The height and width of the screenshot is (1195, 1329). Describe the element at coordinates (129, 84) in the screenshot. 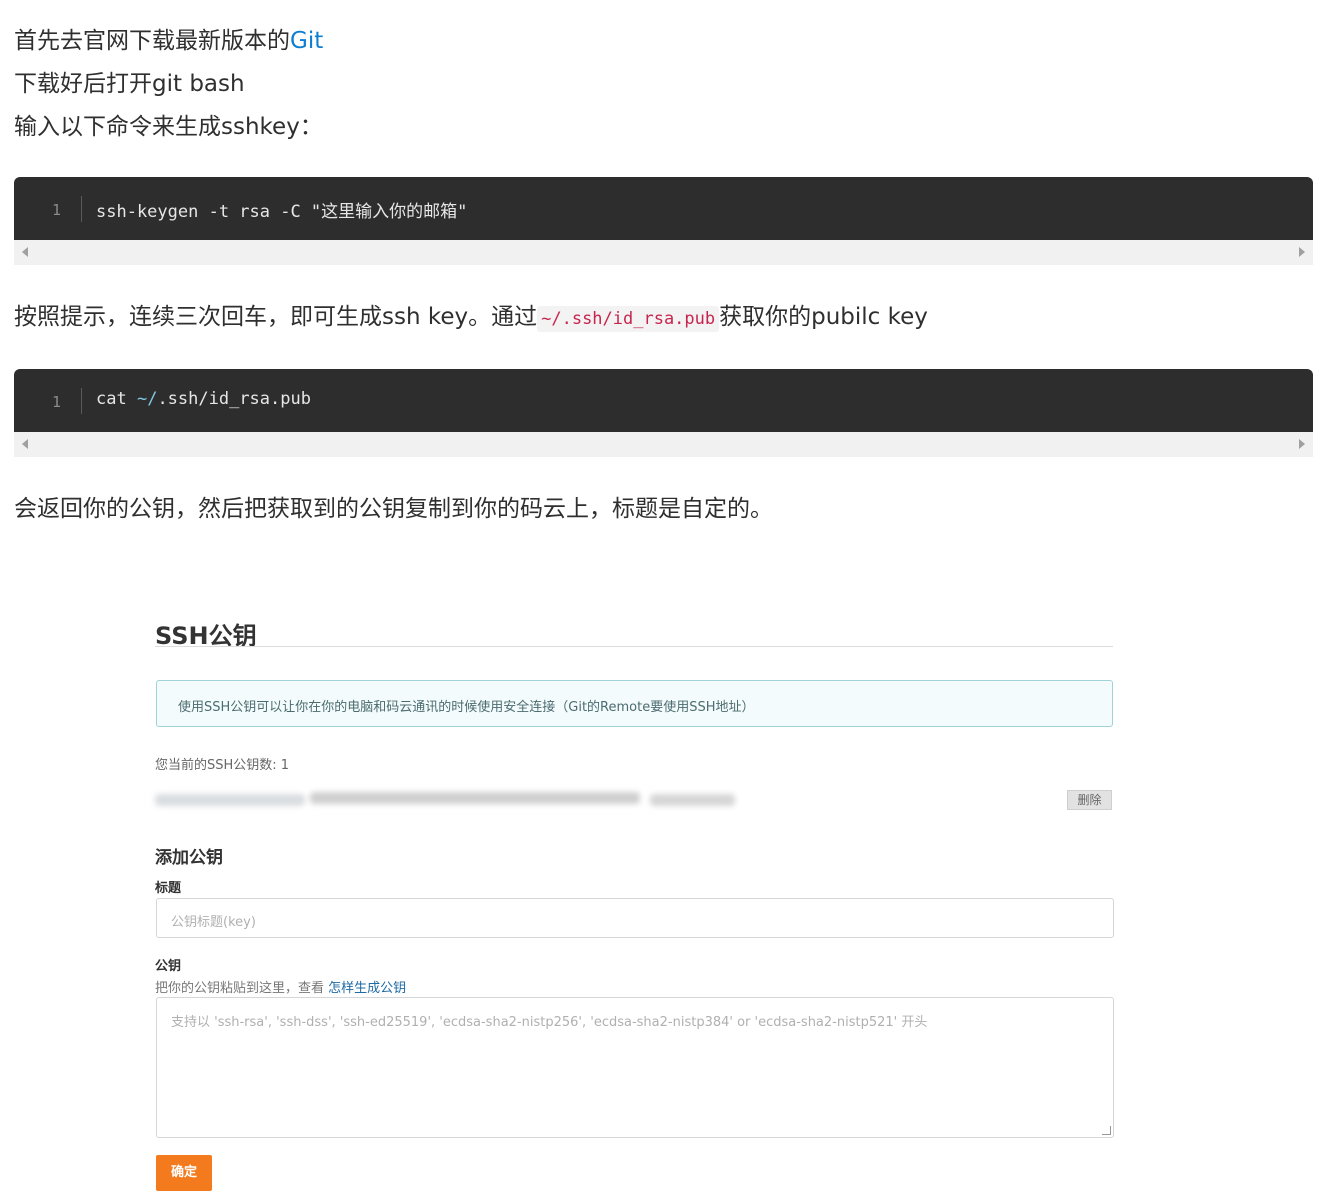

I see `intro-line-2: 下载好后打开git bash` at that location.